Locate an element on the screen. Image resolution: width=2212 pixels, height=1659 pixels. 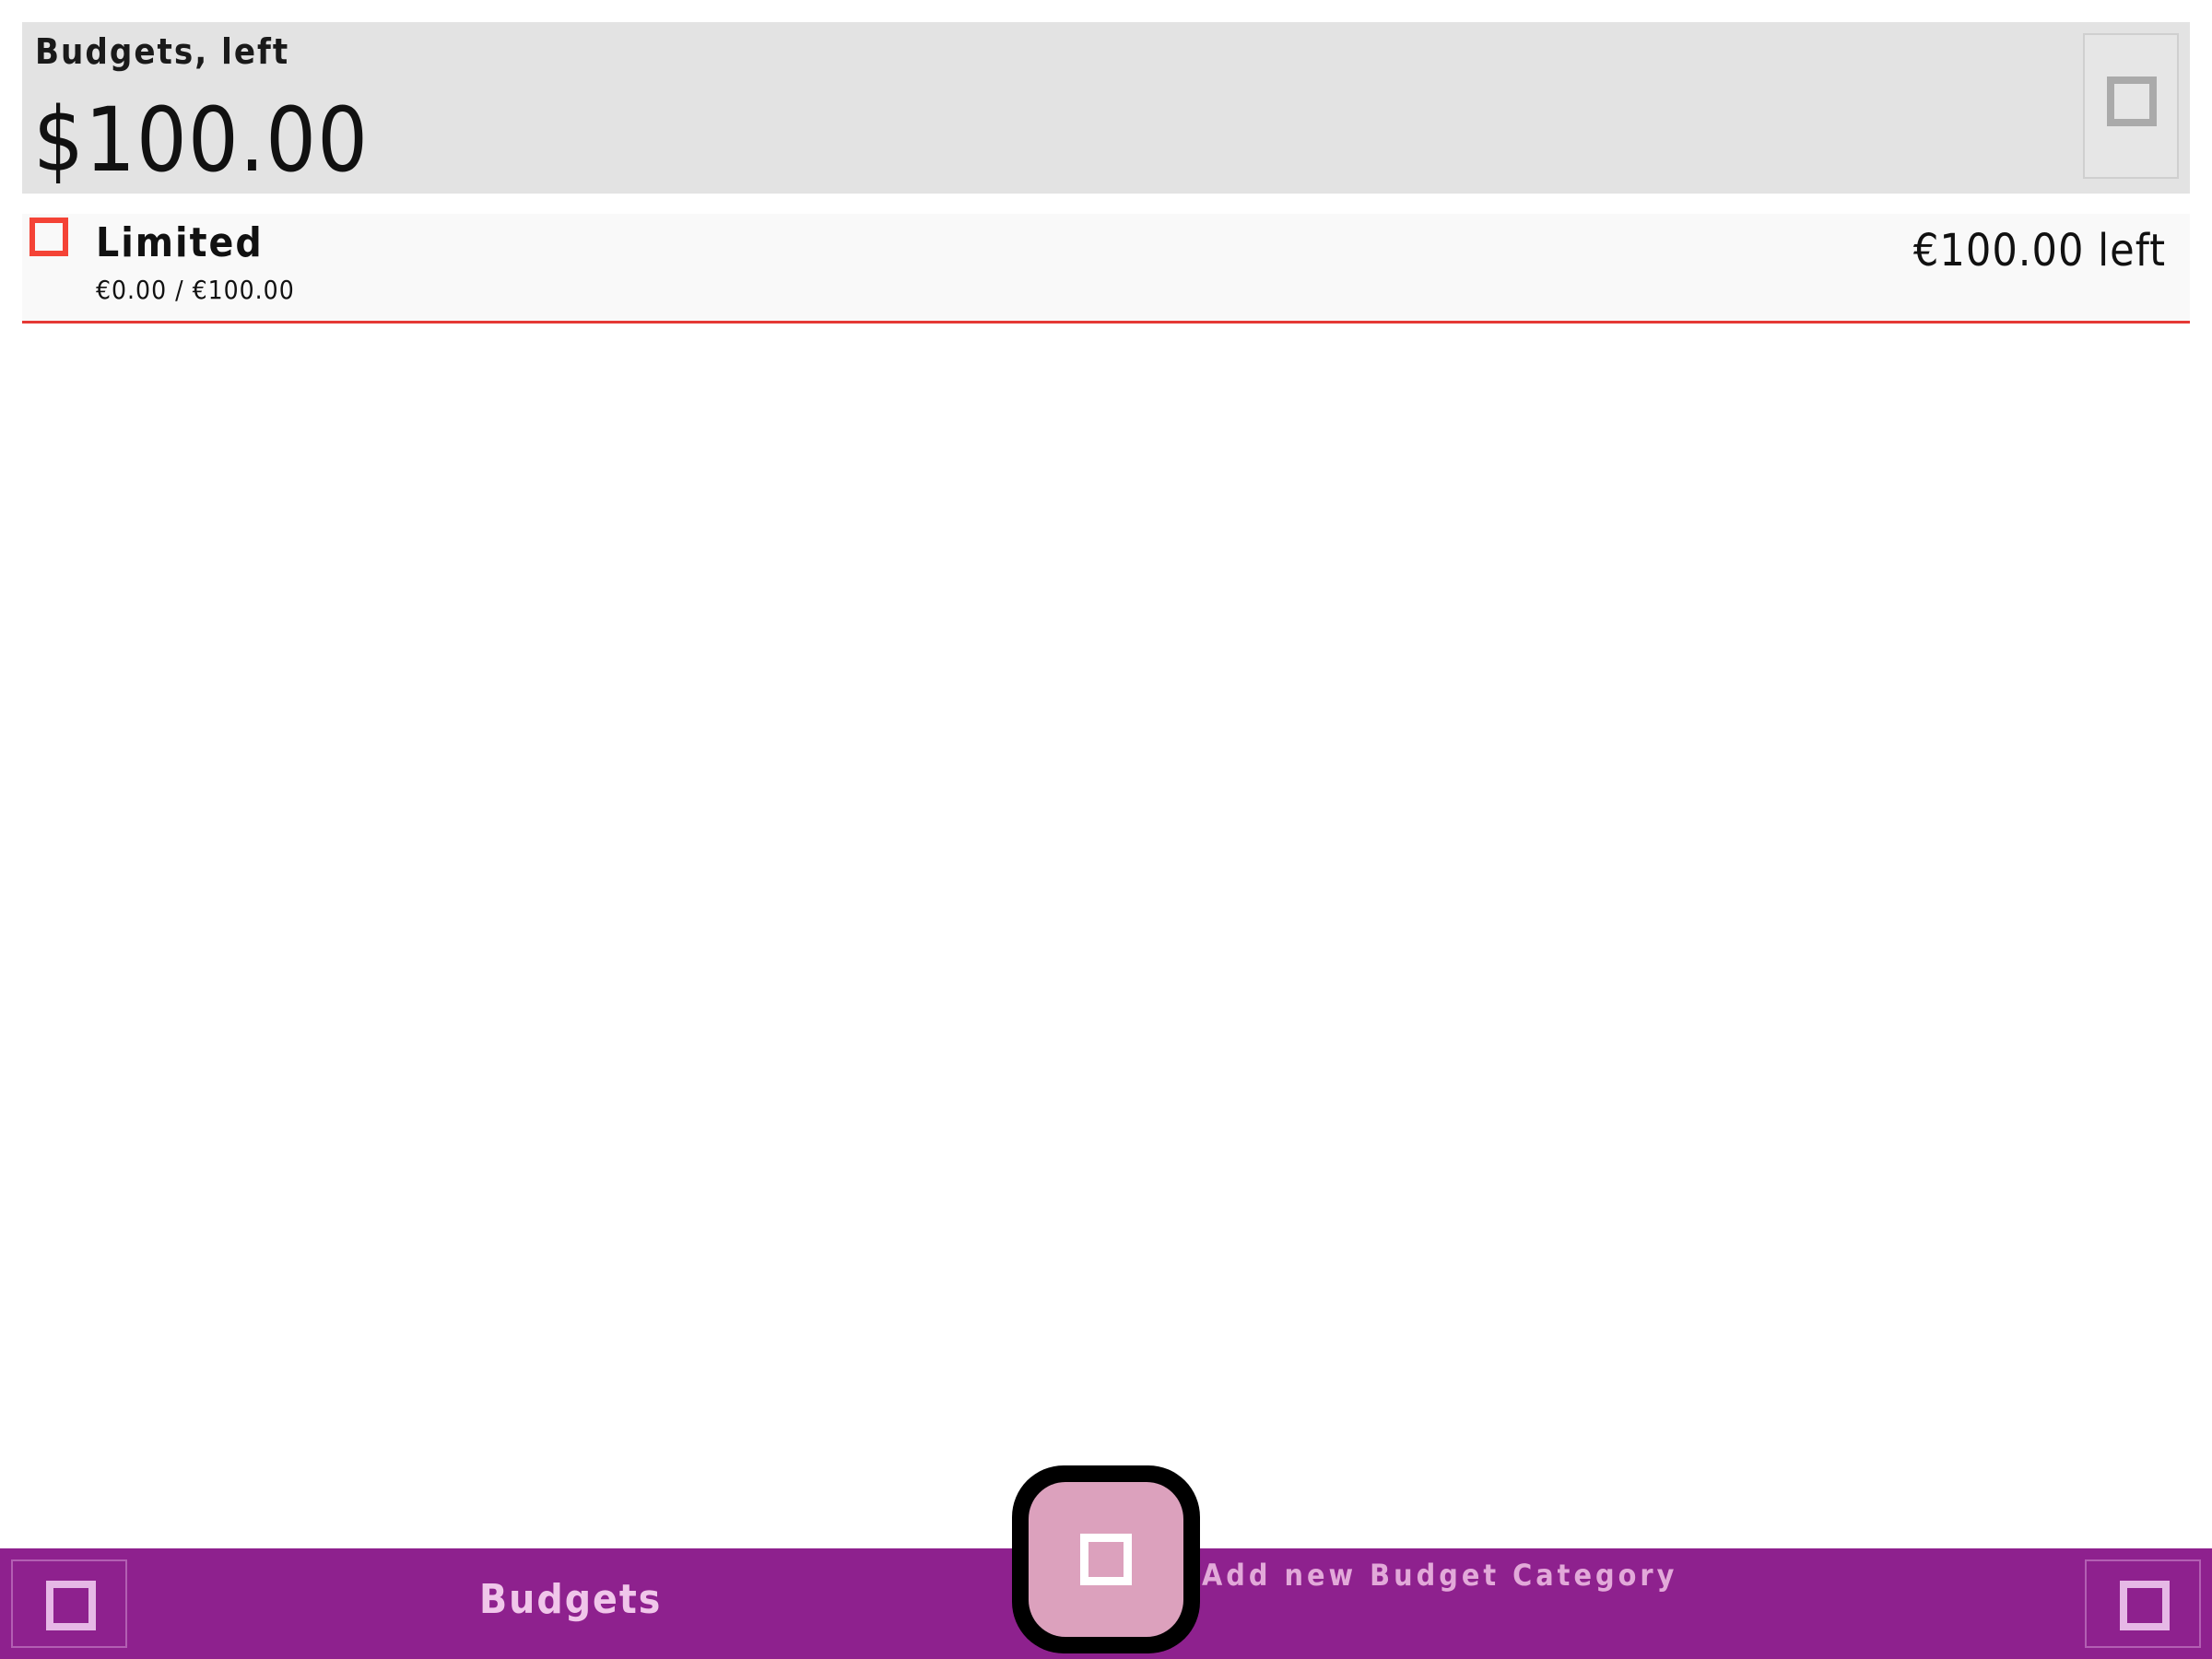
budget-summary-card: Budgets, left $100.00 is located at coordinates (1106, 108).